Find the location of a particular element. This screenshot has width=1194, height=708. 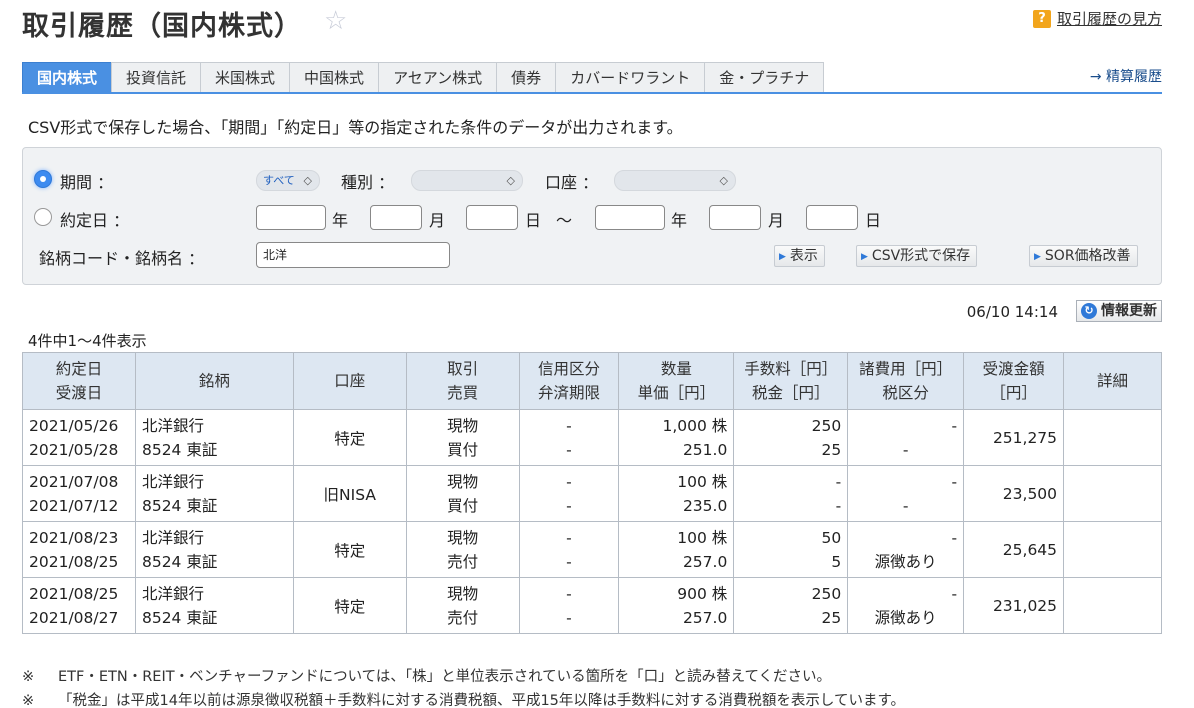

tab-underline is located at coordinates (592, 93).